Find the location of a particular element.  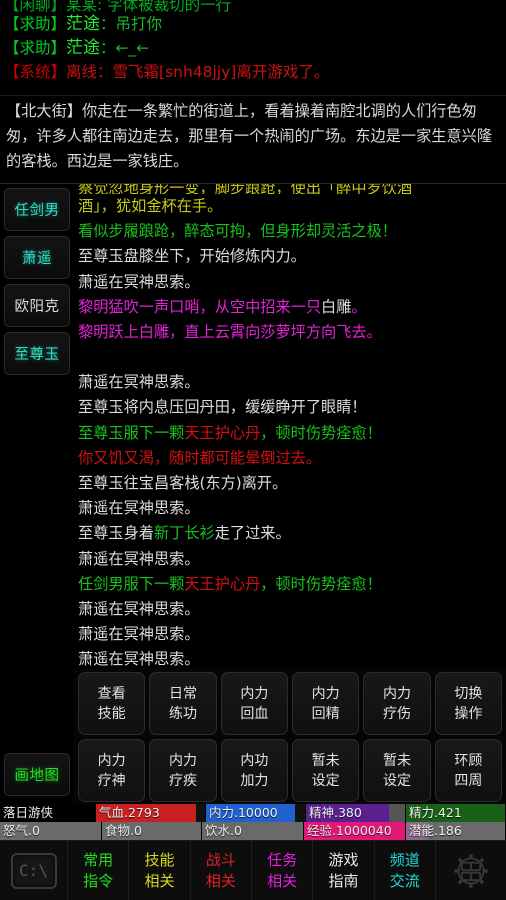

tab-label-line1: 游戏 is located at coordinates (343, 859).